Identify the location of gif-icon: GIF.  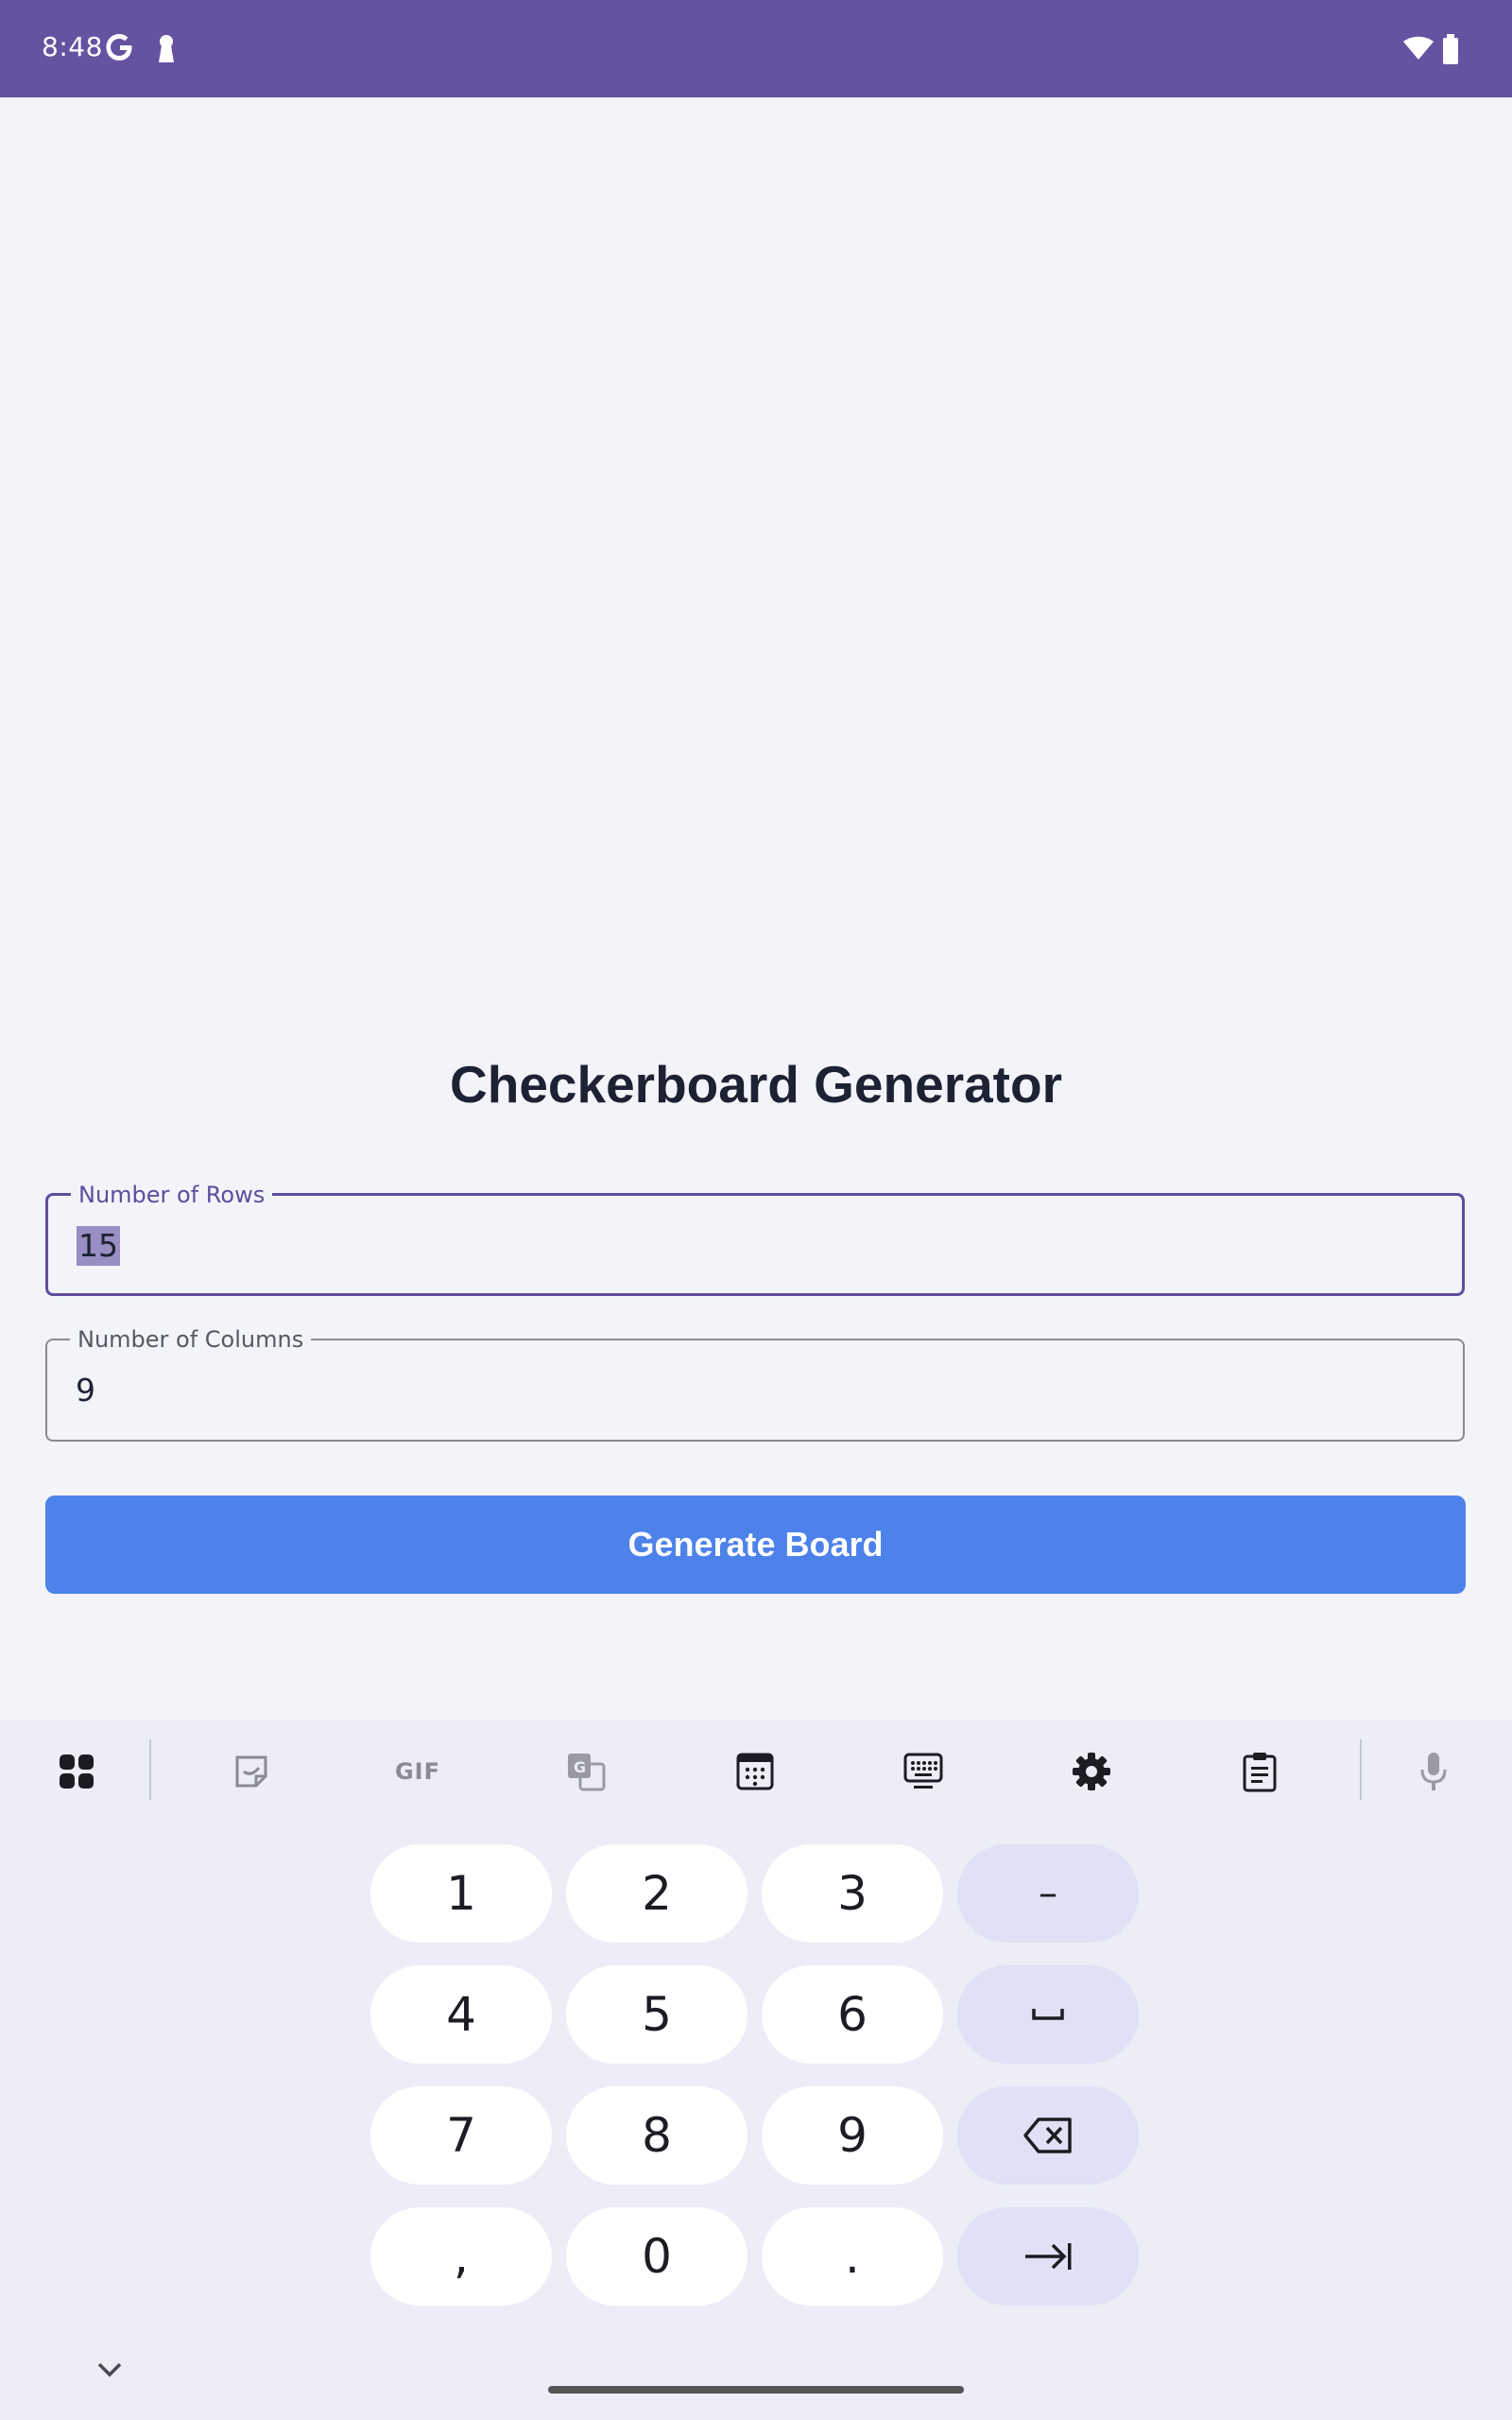
(417, 1772).